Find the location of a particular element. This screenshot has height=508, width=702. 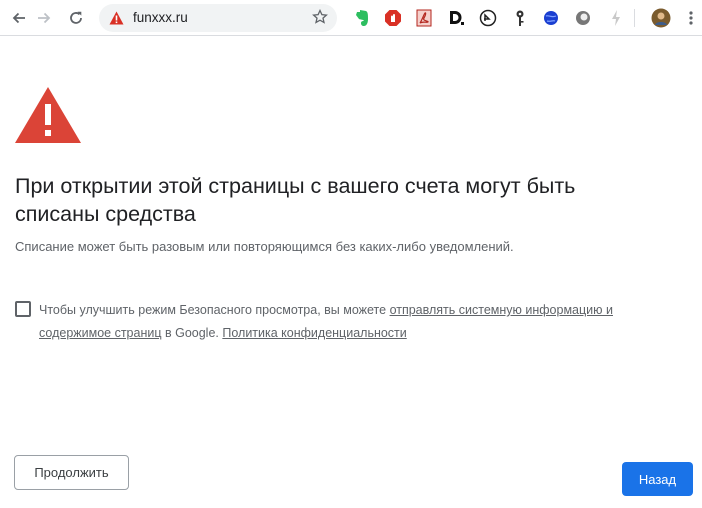

back-button is located at coordinates (19, 18).